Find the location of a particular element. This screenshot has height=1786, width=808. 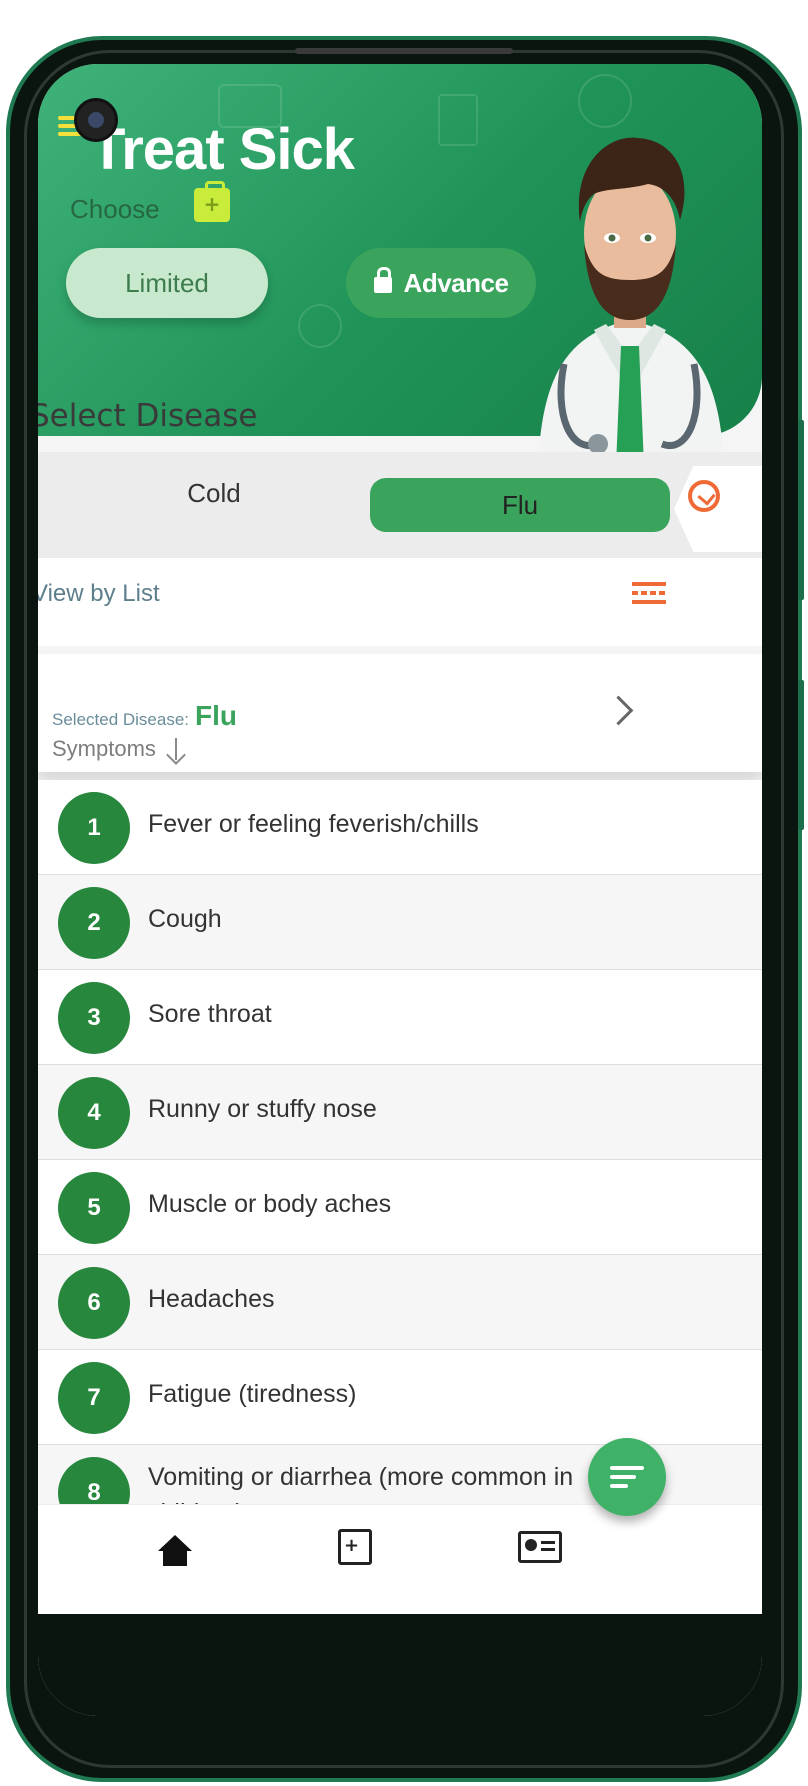

selected-disease-label: Selected Disease: Flu is located at coordinates (144, 716).